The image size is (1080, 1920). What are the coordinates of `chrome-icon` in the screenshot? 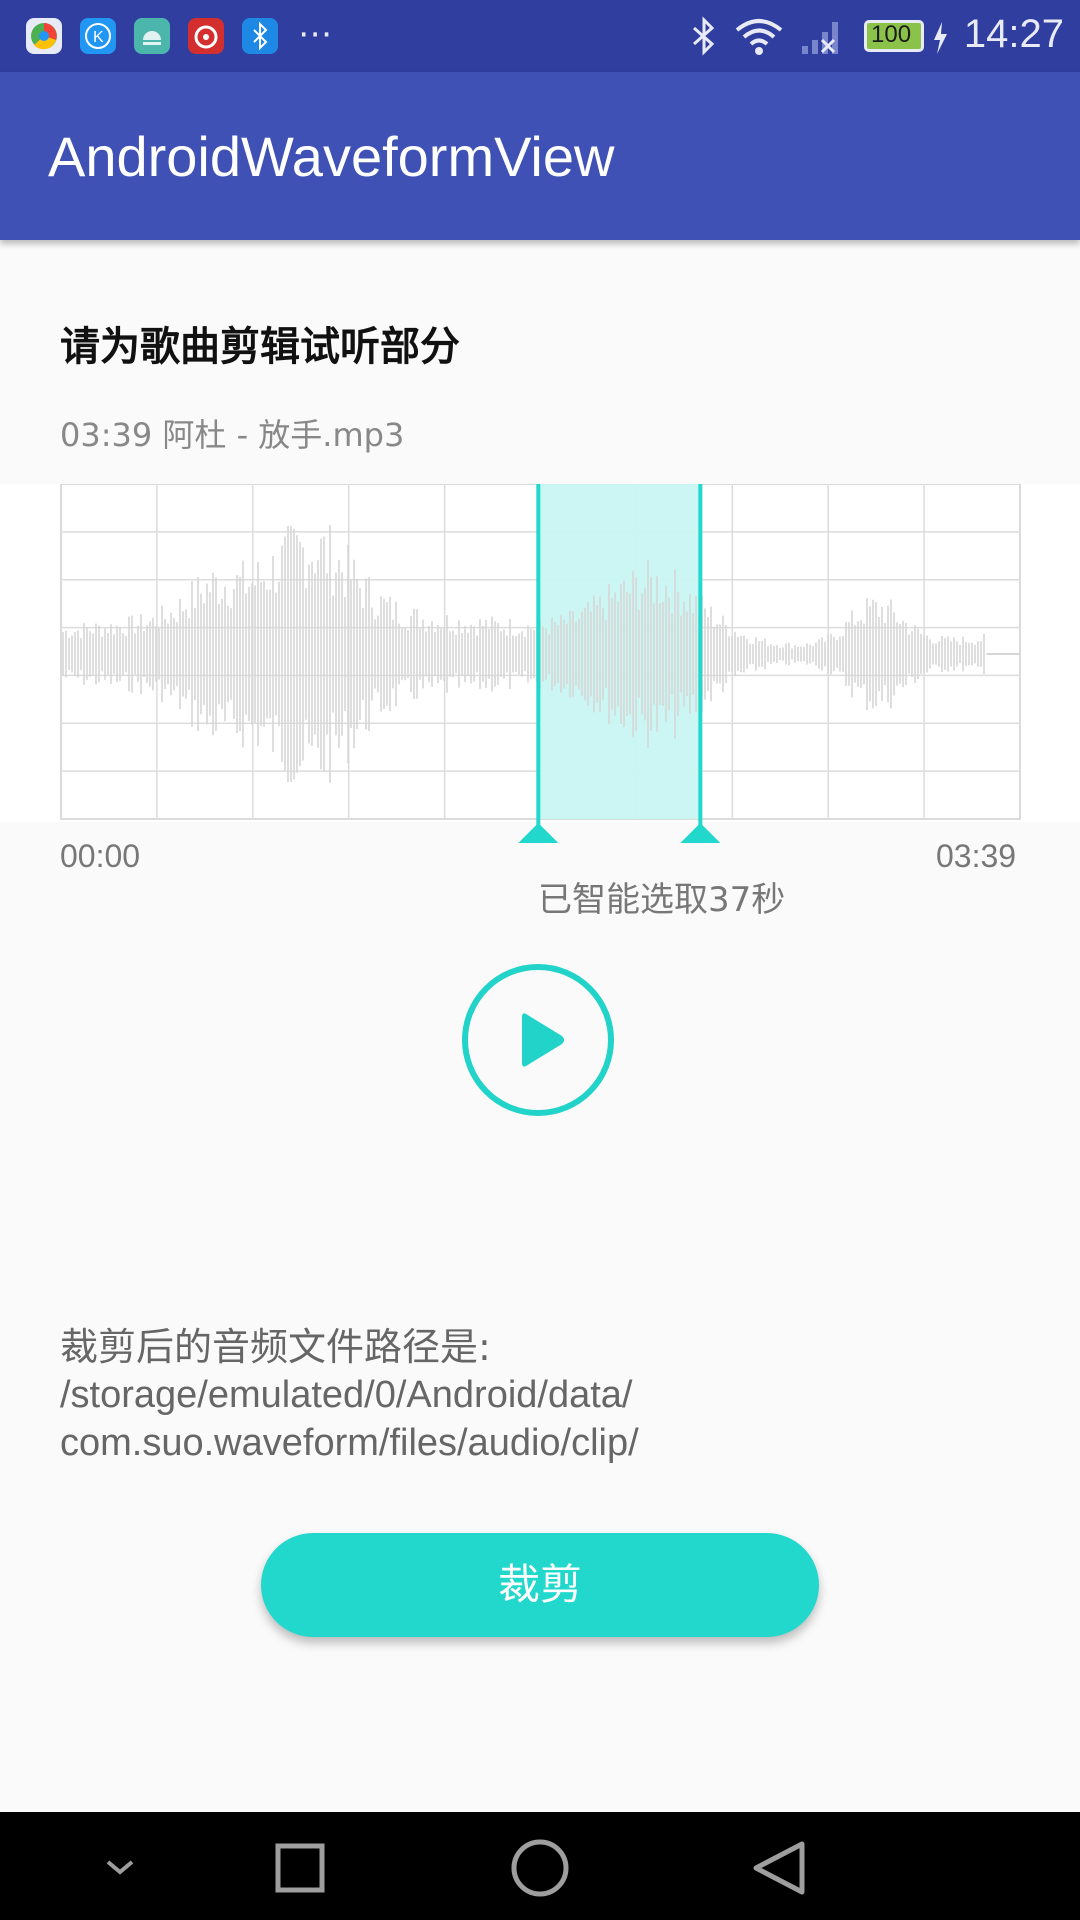 It's located at (44, 36).